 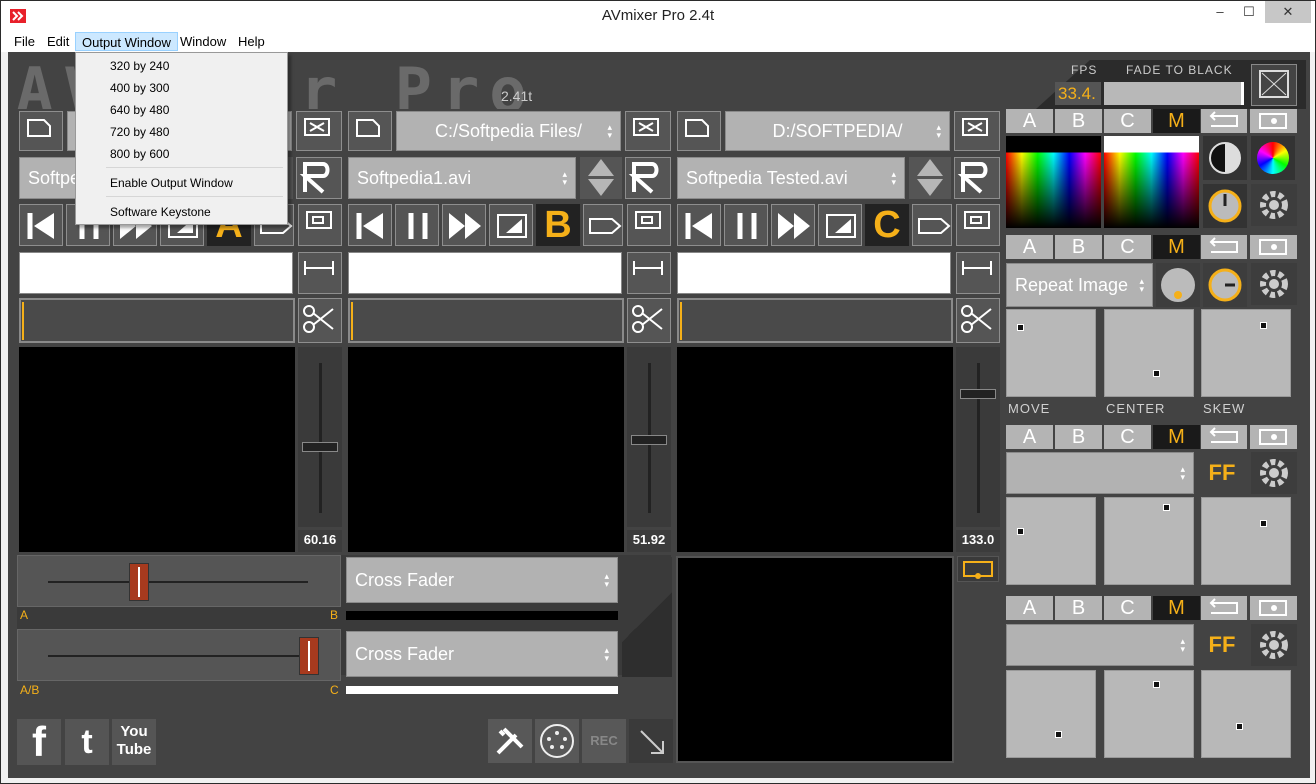 What do you see at coordinates (1249, 12) in the screenshot?
I see `maximize-button: ☐` at bounding box center [1249, 12].